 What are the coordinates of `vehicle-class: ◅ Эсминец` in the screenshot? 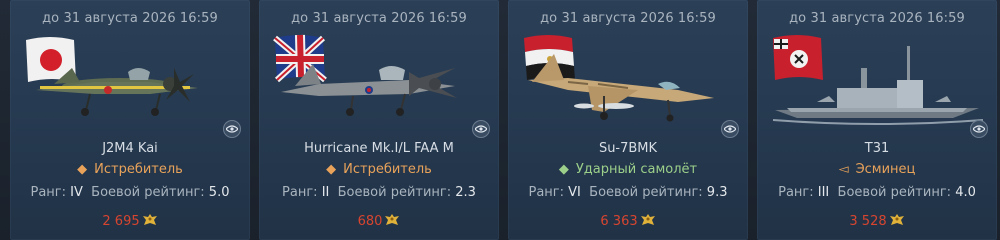 It's located at (877, 169).